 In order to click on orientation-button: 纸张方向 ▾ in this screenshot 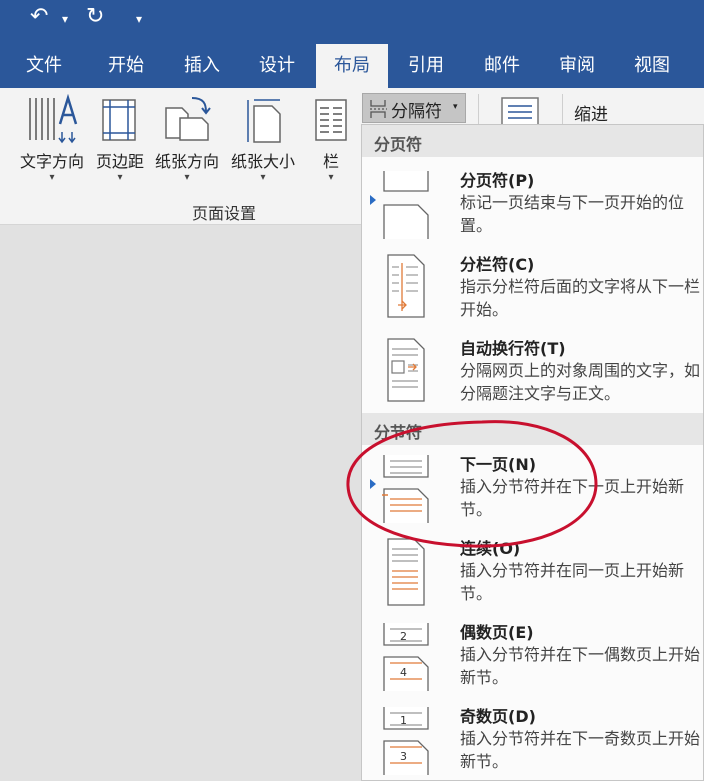, I will do `click(187, 140)`.